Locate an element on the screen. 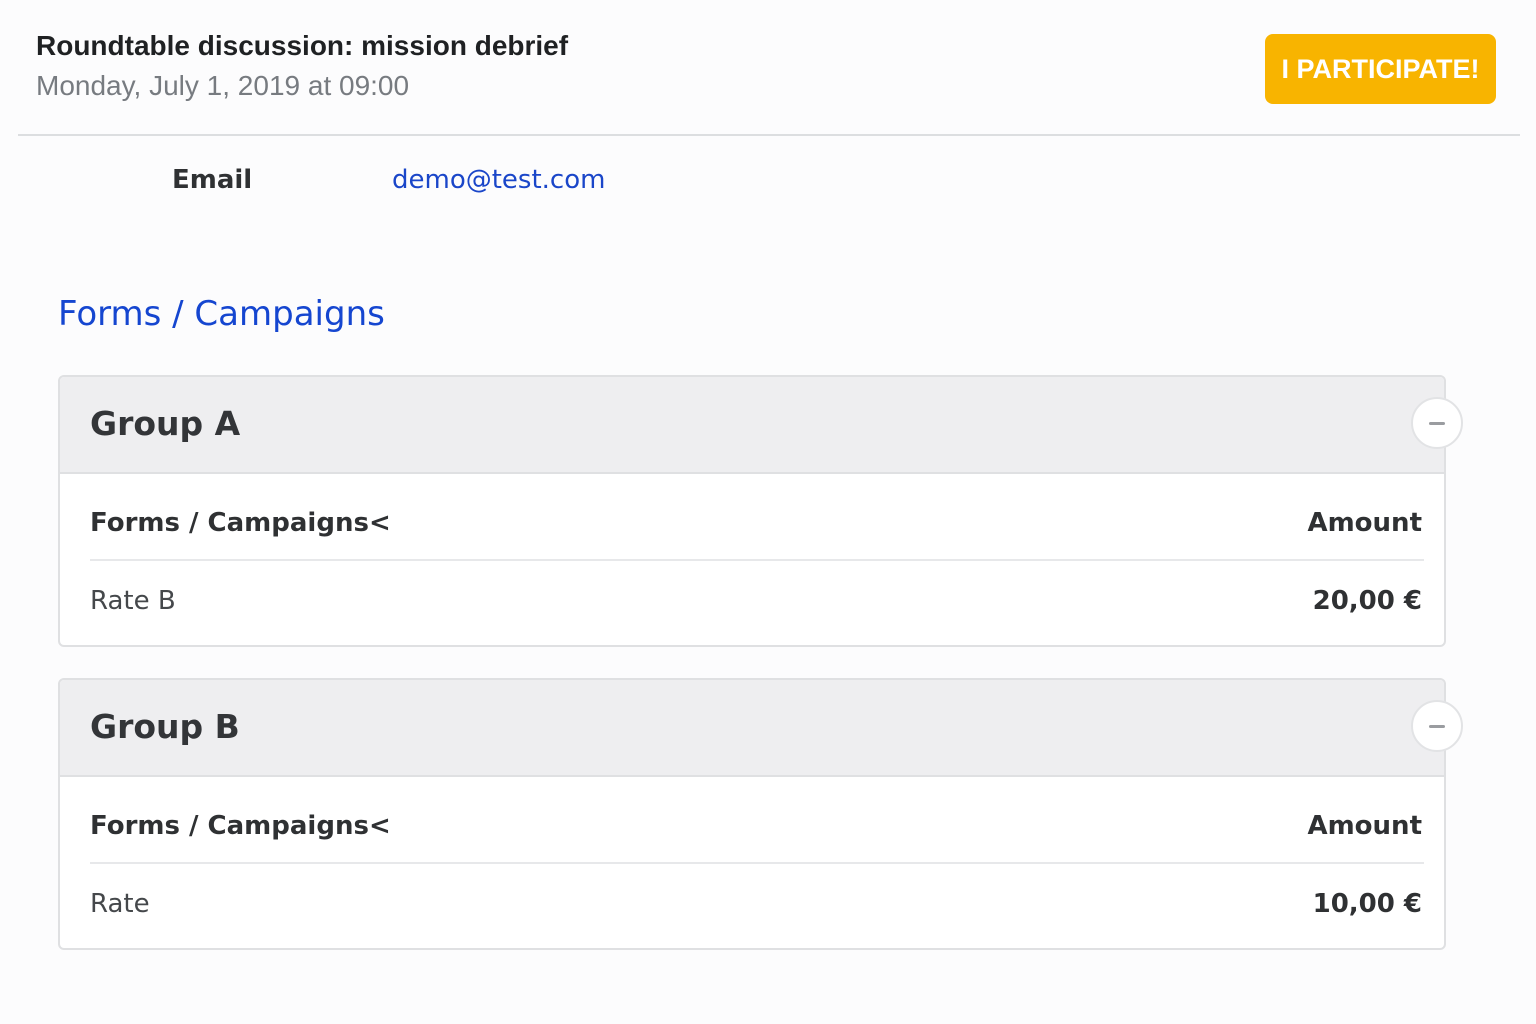 This screenshot has height=1024, width=1536. email-link: demo@test.com is located at coordinates (498, 180).